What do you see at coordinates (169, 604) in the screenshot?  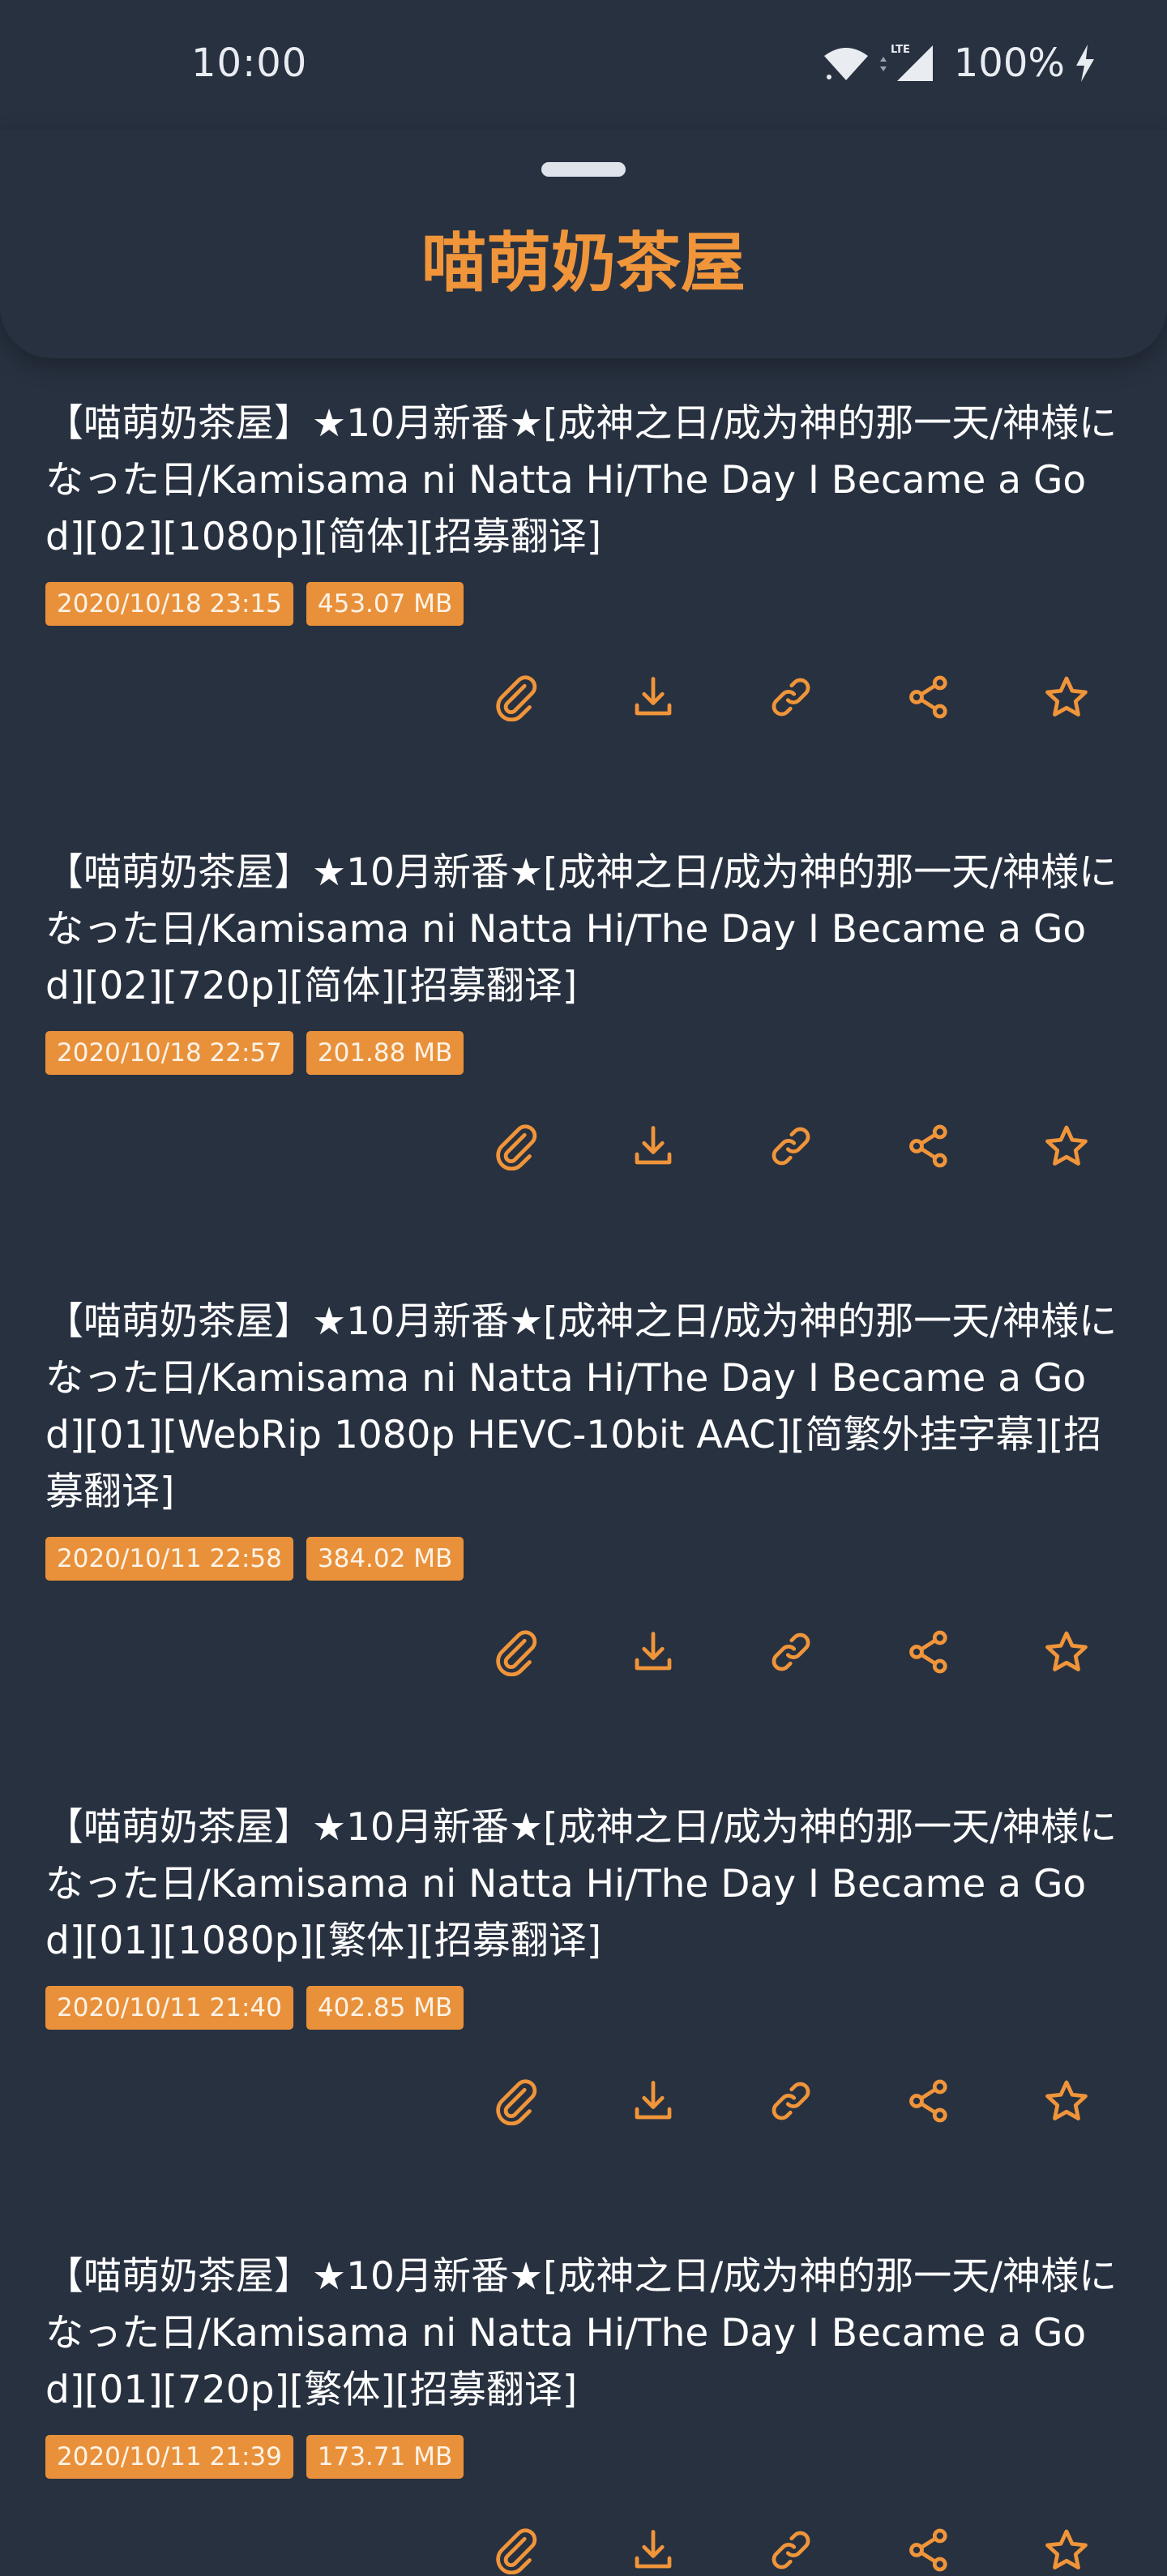 I see `date-badge: 2020/10/18 23:15` at bounding box center [169, 604].